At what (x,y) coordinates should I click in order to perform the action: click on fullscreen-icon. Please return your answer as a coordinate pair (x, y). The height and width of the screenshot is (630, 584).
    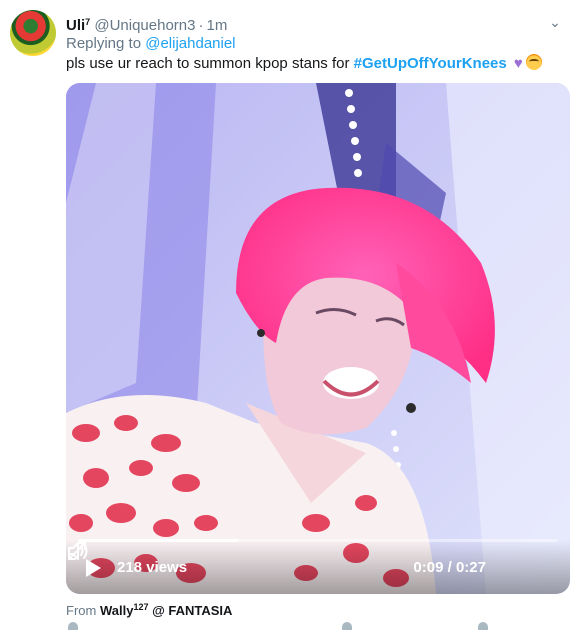
    Looking at the image, I should click on (77, 551).